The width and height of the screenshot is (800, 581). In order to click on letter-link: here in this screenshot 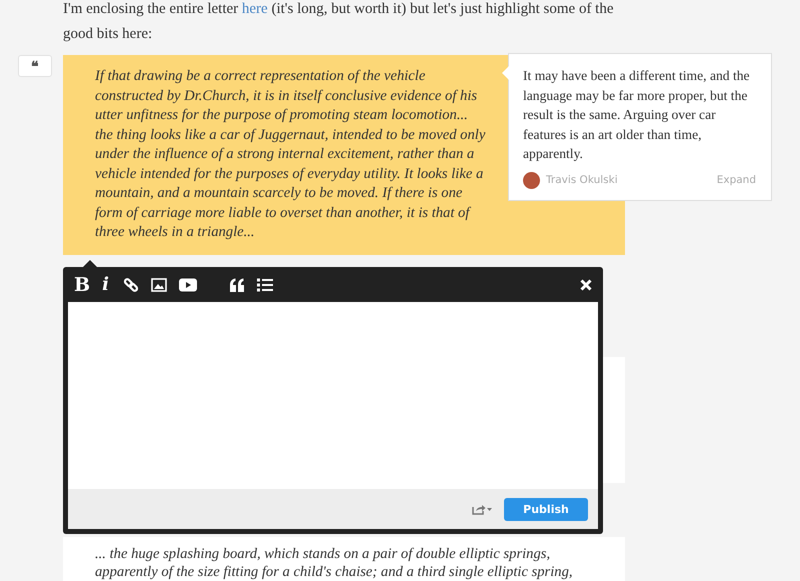, I will do `click(255, 9)`.